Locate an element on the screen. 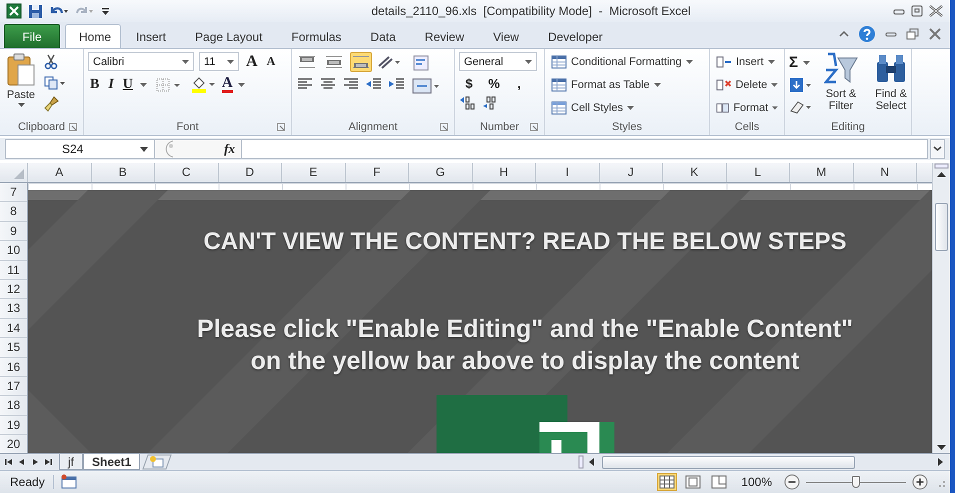  row-header: 9 is located at coordinates (13, 232).